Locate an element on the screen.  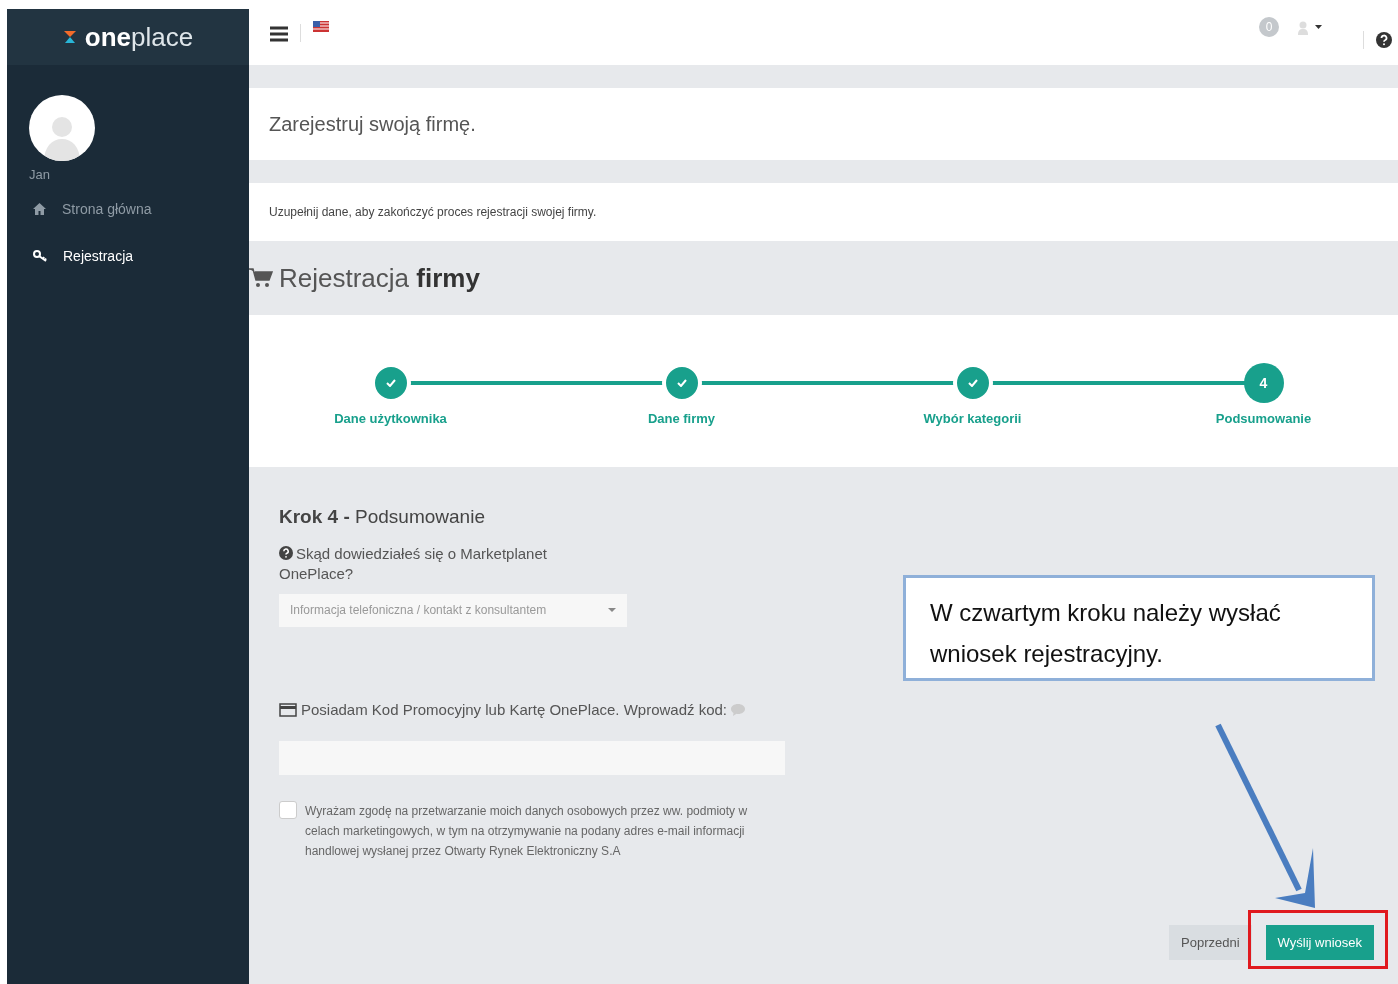
user-name: Jan is located at coordinates (40, 175).